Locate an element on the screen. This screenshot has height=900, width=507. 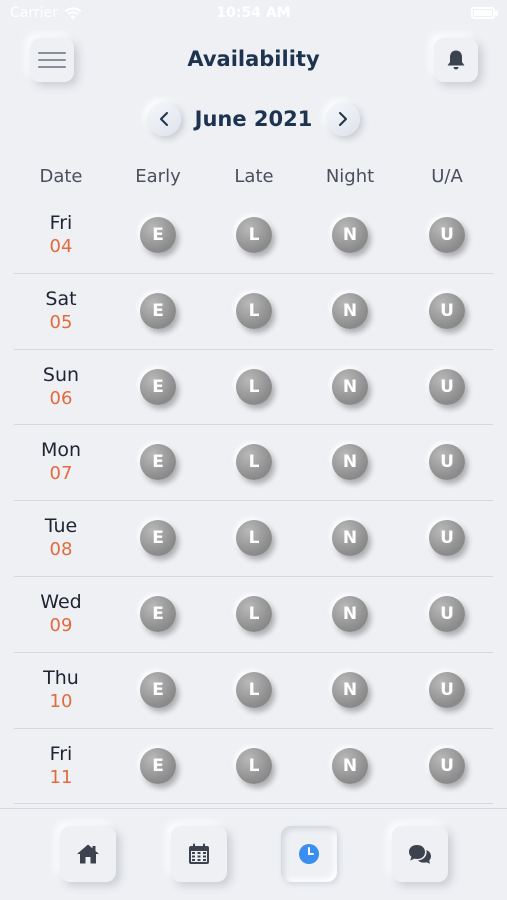
month-selector: June 2021 is located at coordinates (253, 119).